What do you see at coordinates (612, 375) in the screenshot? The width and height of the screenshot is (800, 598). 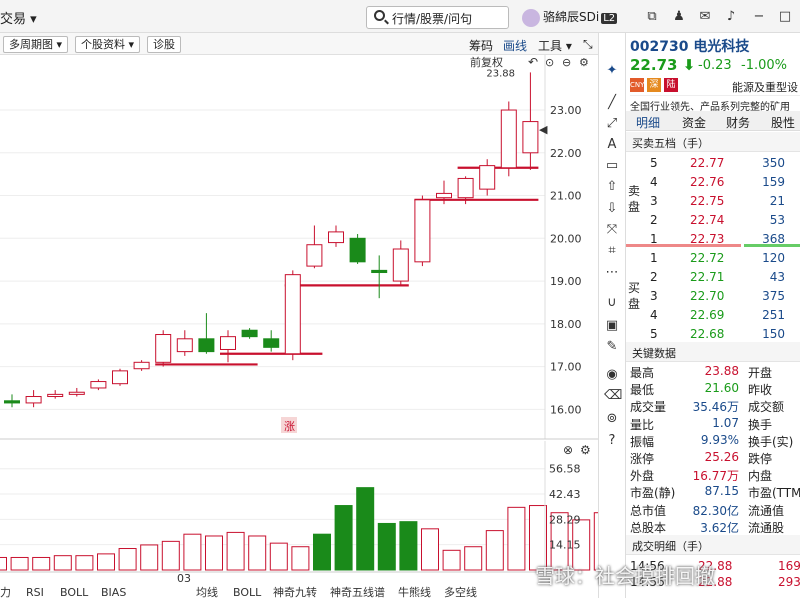 I see `eye-icon: ◉` at bounding box center [612, 375].